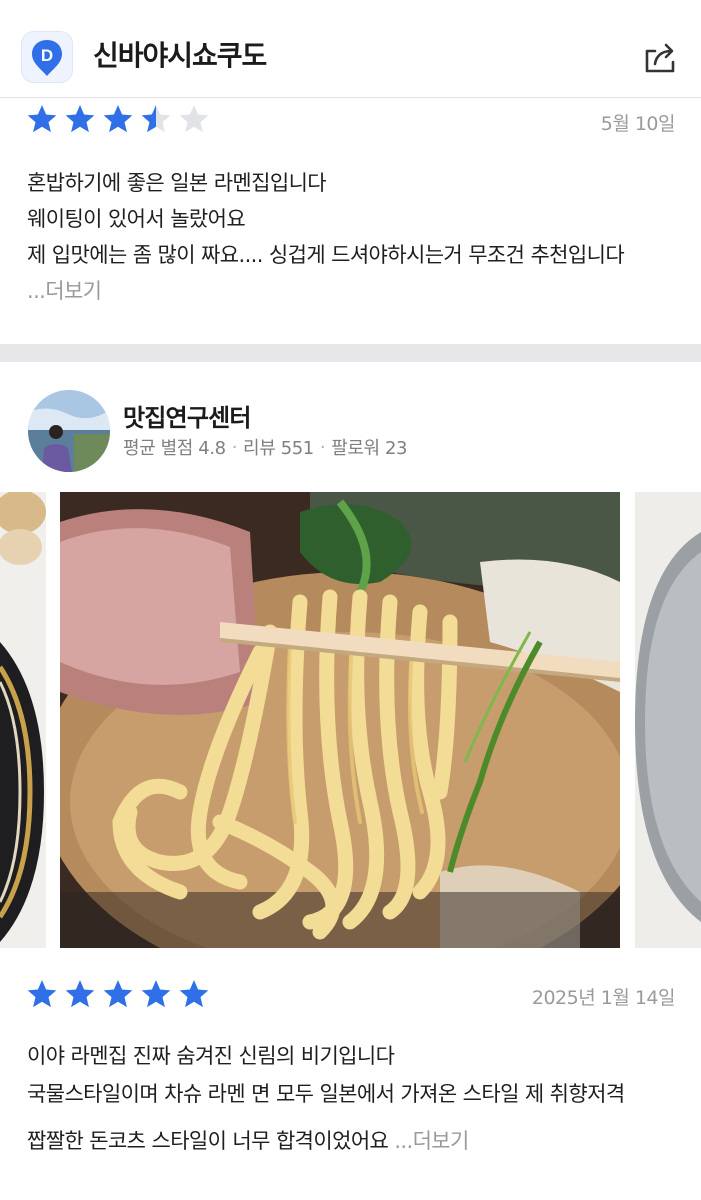 The width and height of the screenshot is (701, 1200). Describe the element at coordinates (603, 998) in the screenshot. I see `review2-date: 2025년 1월 14일` at that location.